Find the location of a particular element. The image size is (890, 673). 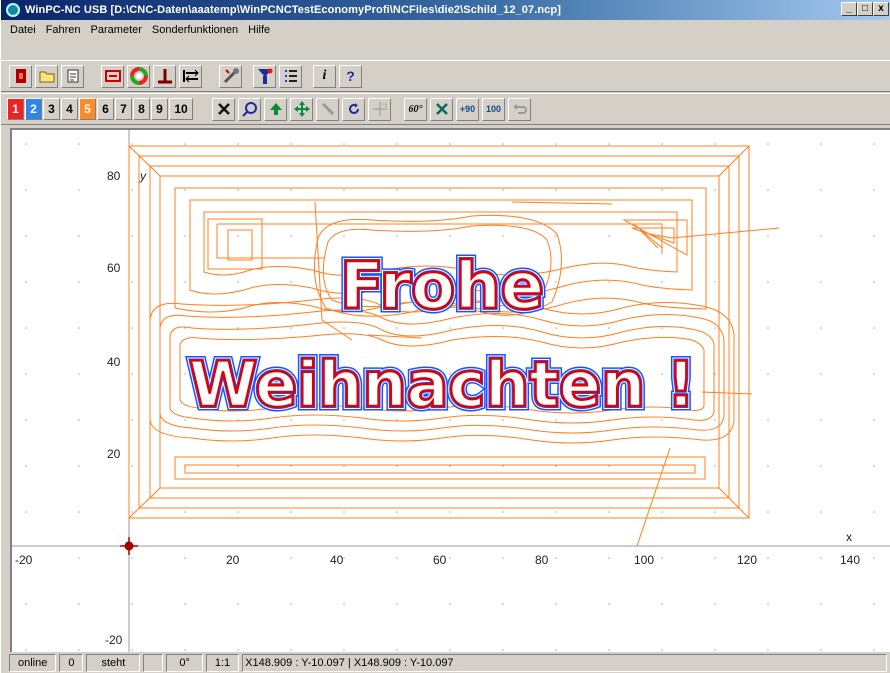

undo-button is located at coordinates (519, 109).